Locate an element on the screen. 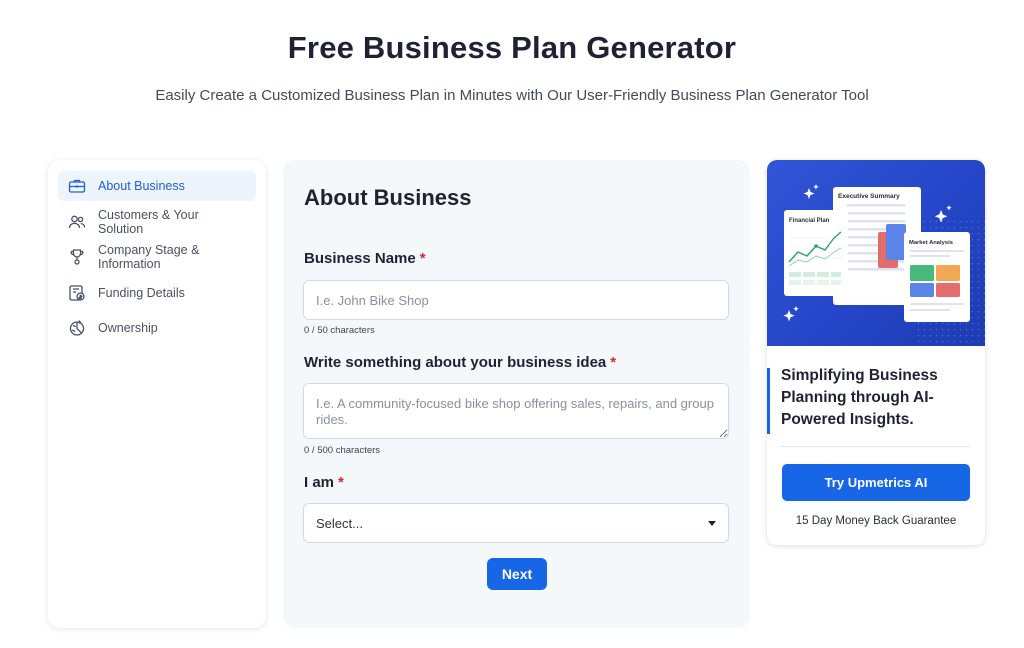 The height and width of the screenshot is (648, 1024). promo-divider is located at coordinates (875, 446).